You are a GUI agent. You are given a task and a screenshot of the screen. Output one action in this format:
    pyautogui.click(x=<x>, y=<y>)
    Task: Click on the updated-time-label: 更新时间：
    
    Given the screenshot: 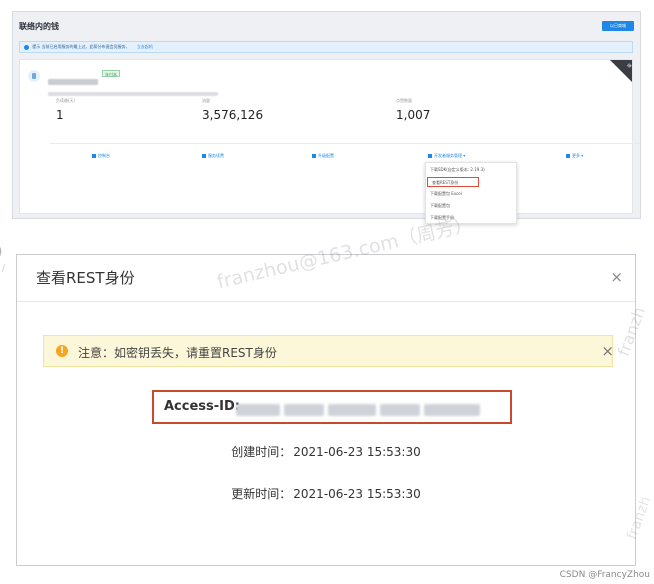 What is the action you would take?
    pyautogui.click(x=261, y=494)
    